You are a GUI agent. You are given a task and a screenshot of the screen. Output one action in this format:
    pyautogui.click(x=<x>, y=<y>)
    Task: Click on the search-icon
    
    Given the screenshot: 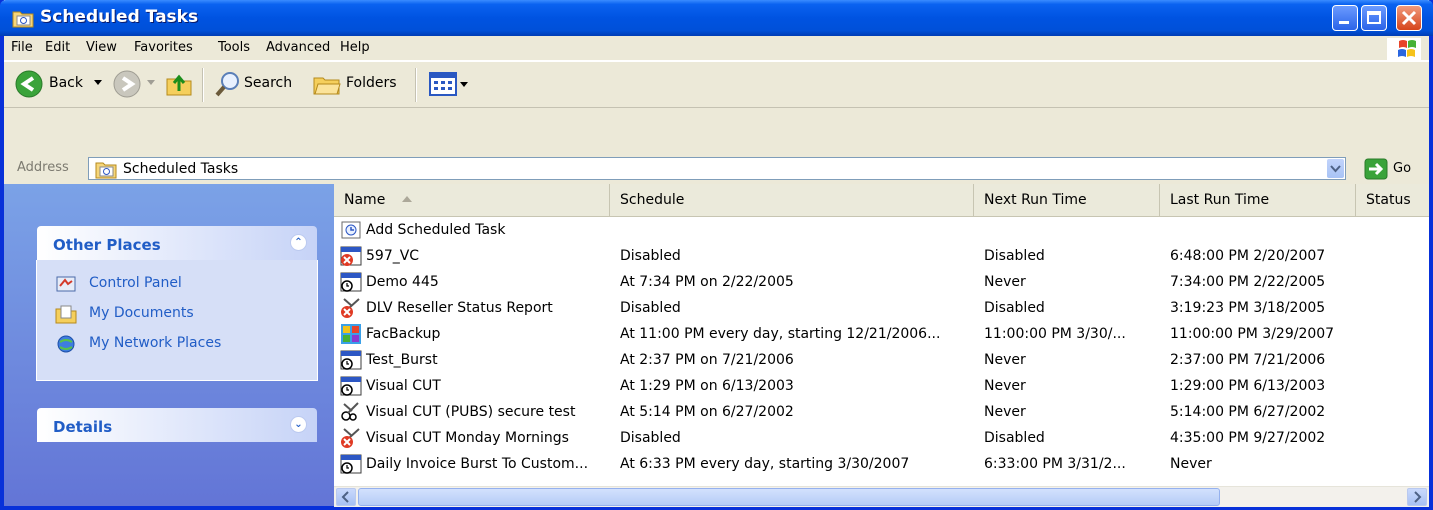 What is the action you would take?
    pyautogui.click(x=228, y=84)
    